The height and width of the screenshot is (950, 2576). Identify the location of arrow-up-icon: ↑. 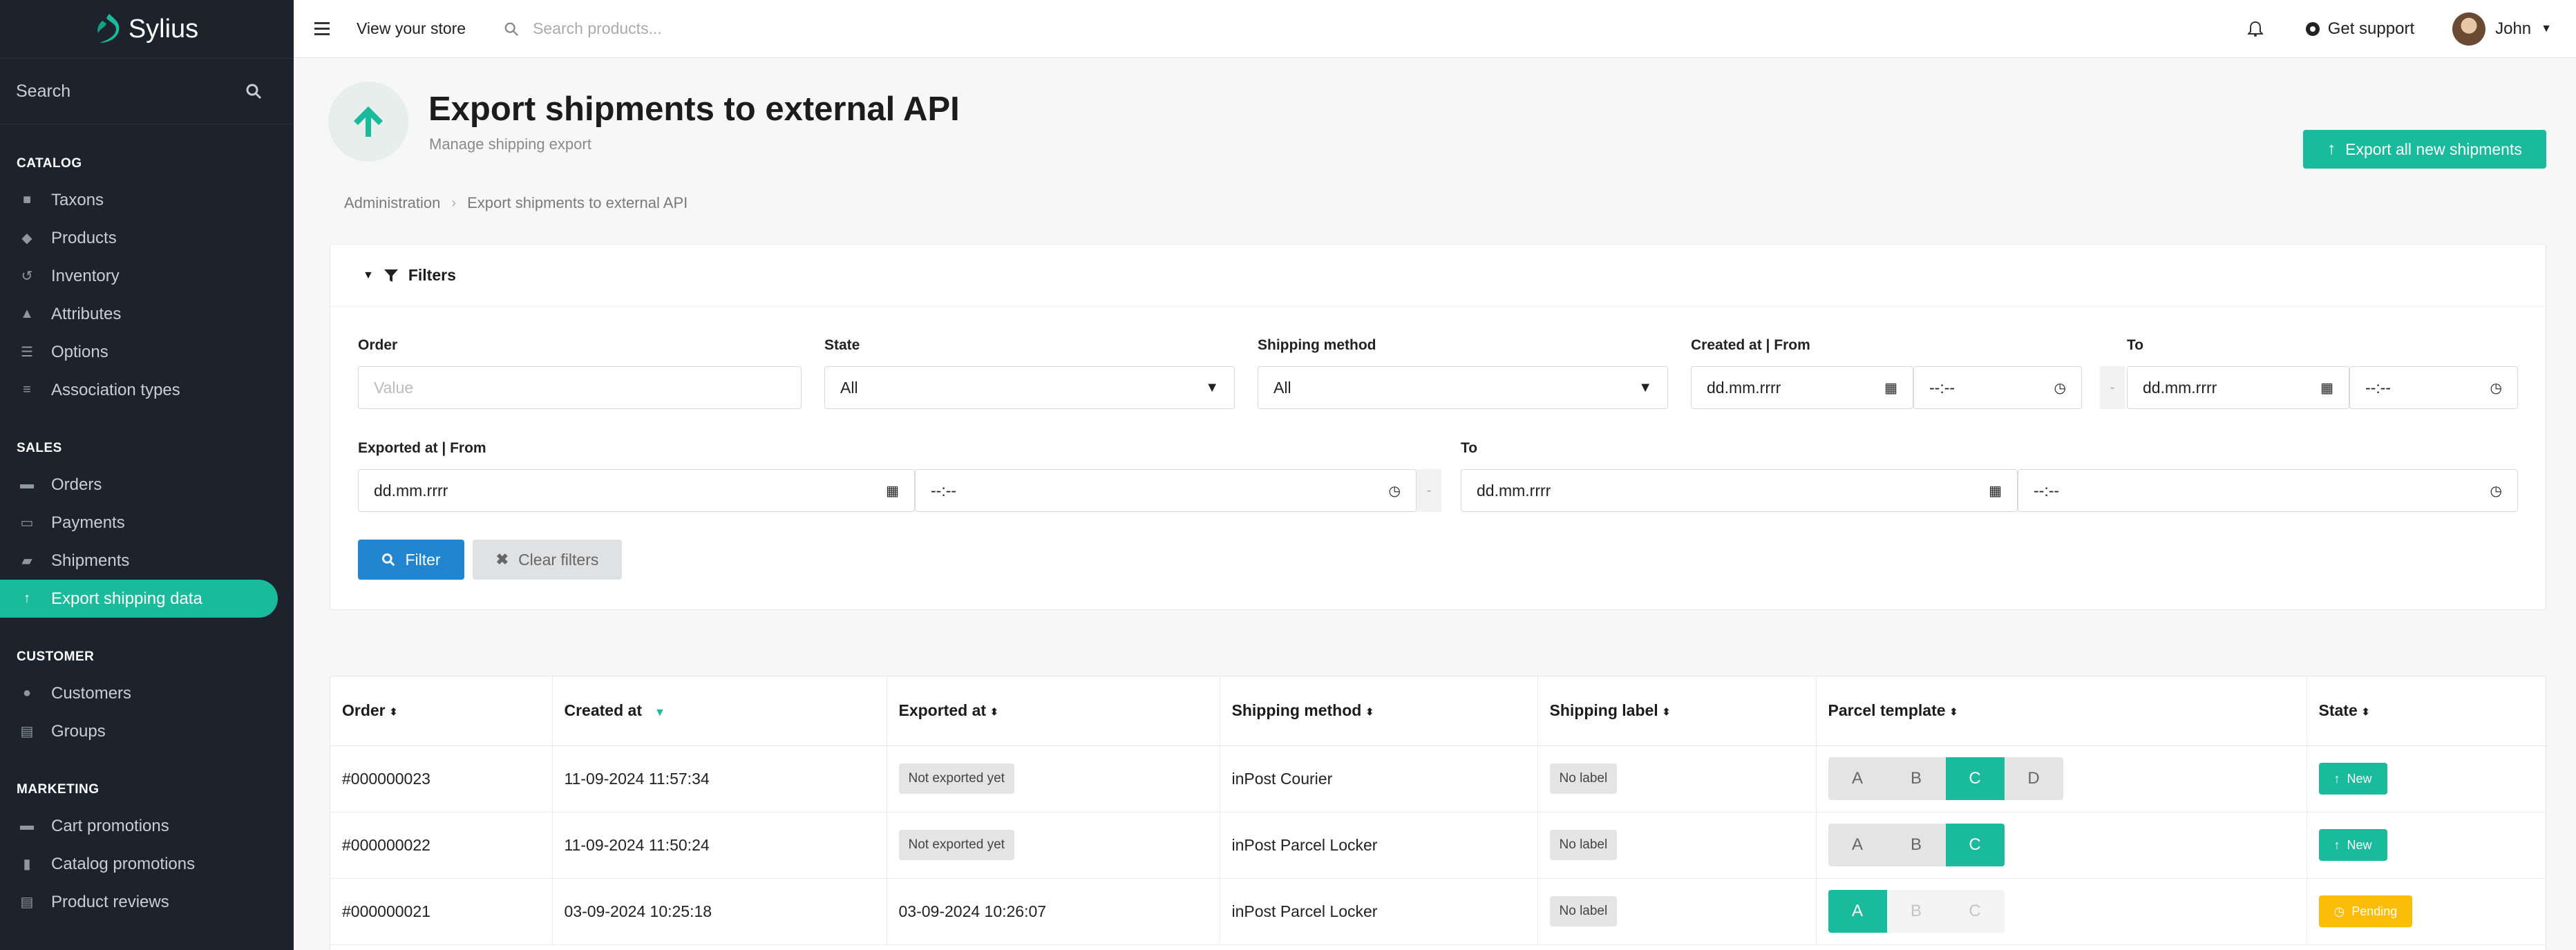
(2336, 779).